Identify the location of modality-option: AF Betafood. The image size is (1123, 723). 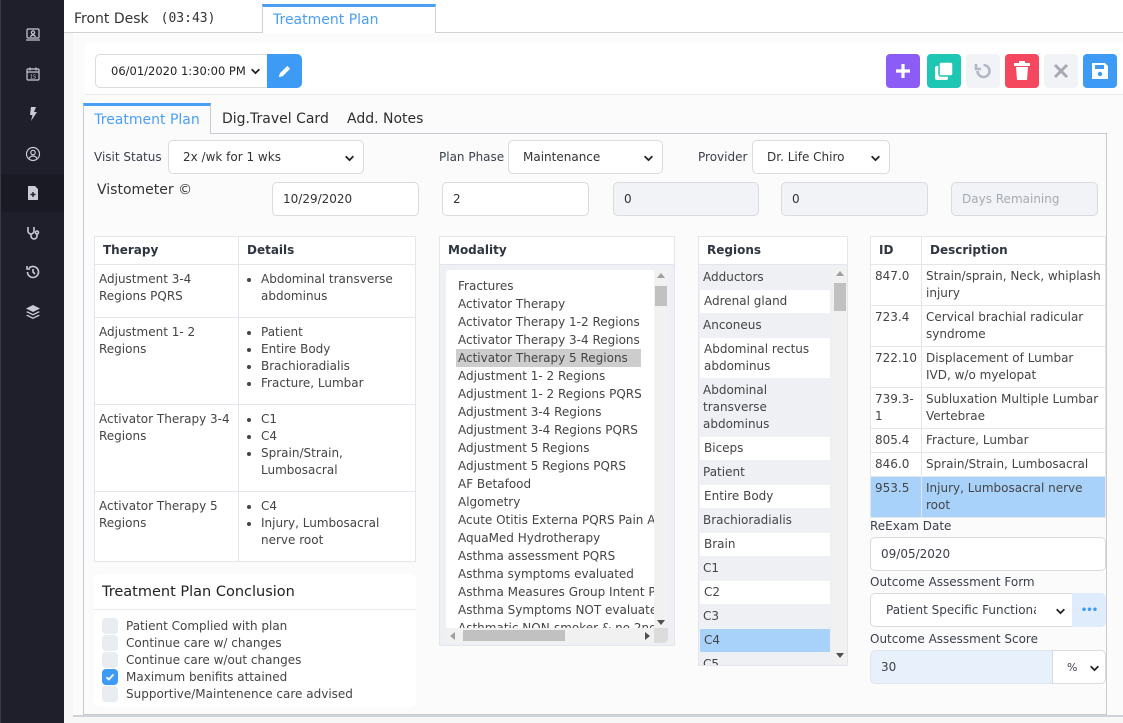
(550, 484).